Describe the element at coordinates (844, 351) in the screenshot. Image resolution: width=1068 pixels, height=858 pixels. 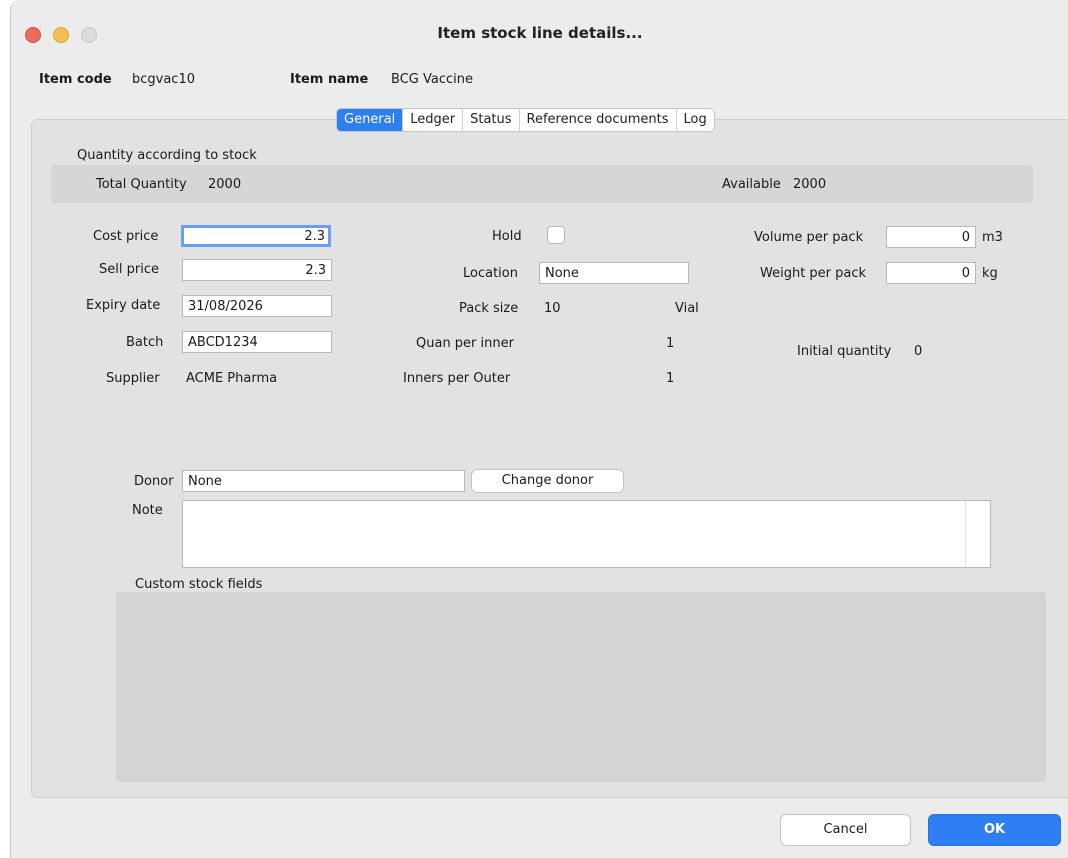
I see `initial-quantity-label: Initial quantity` at that location.